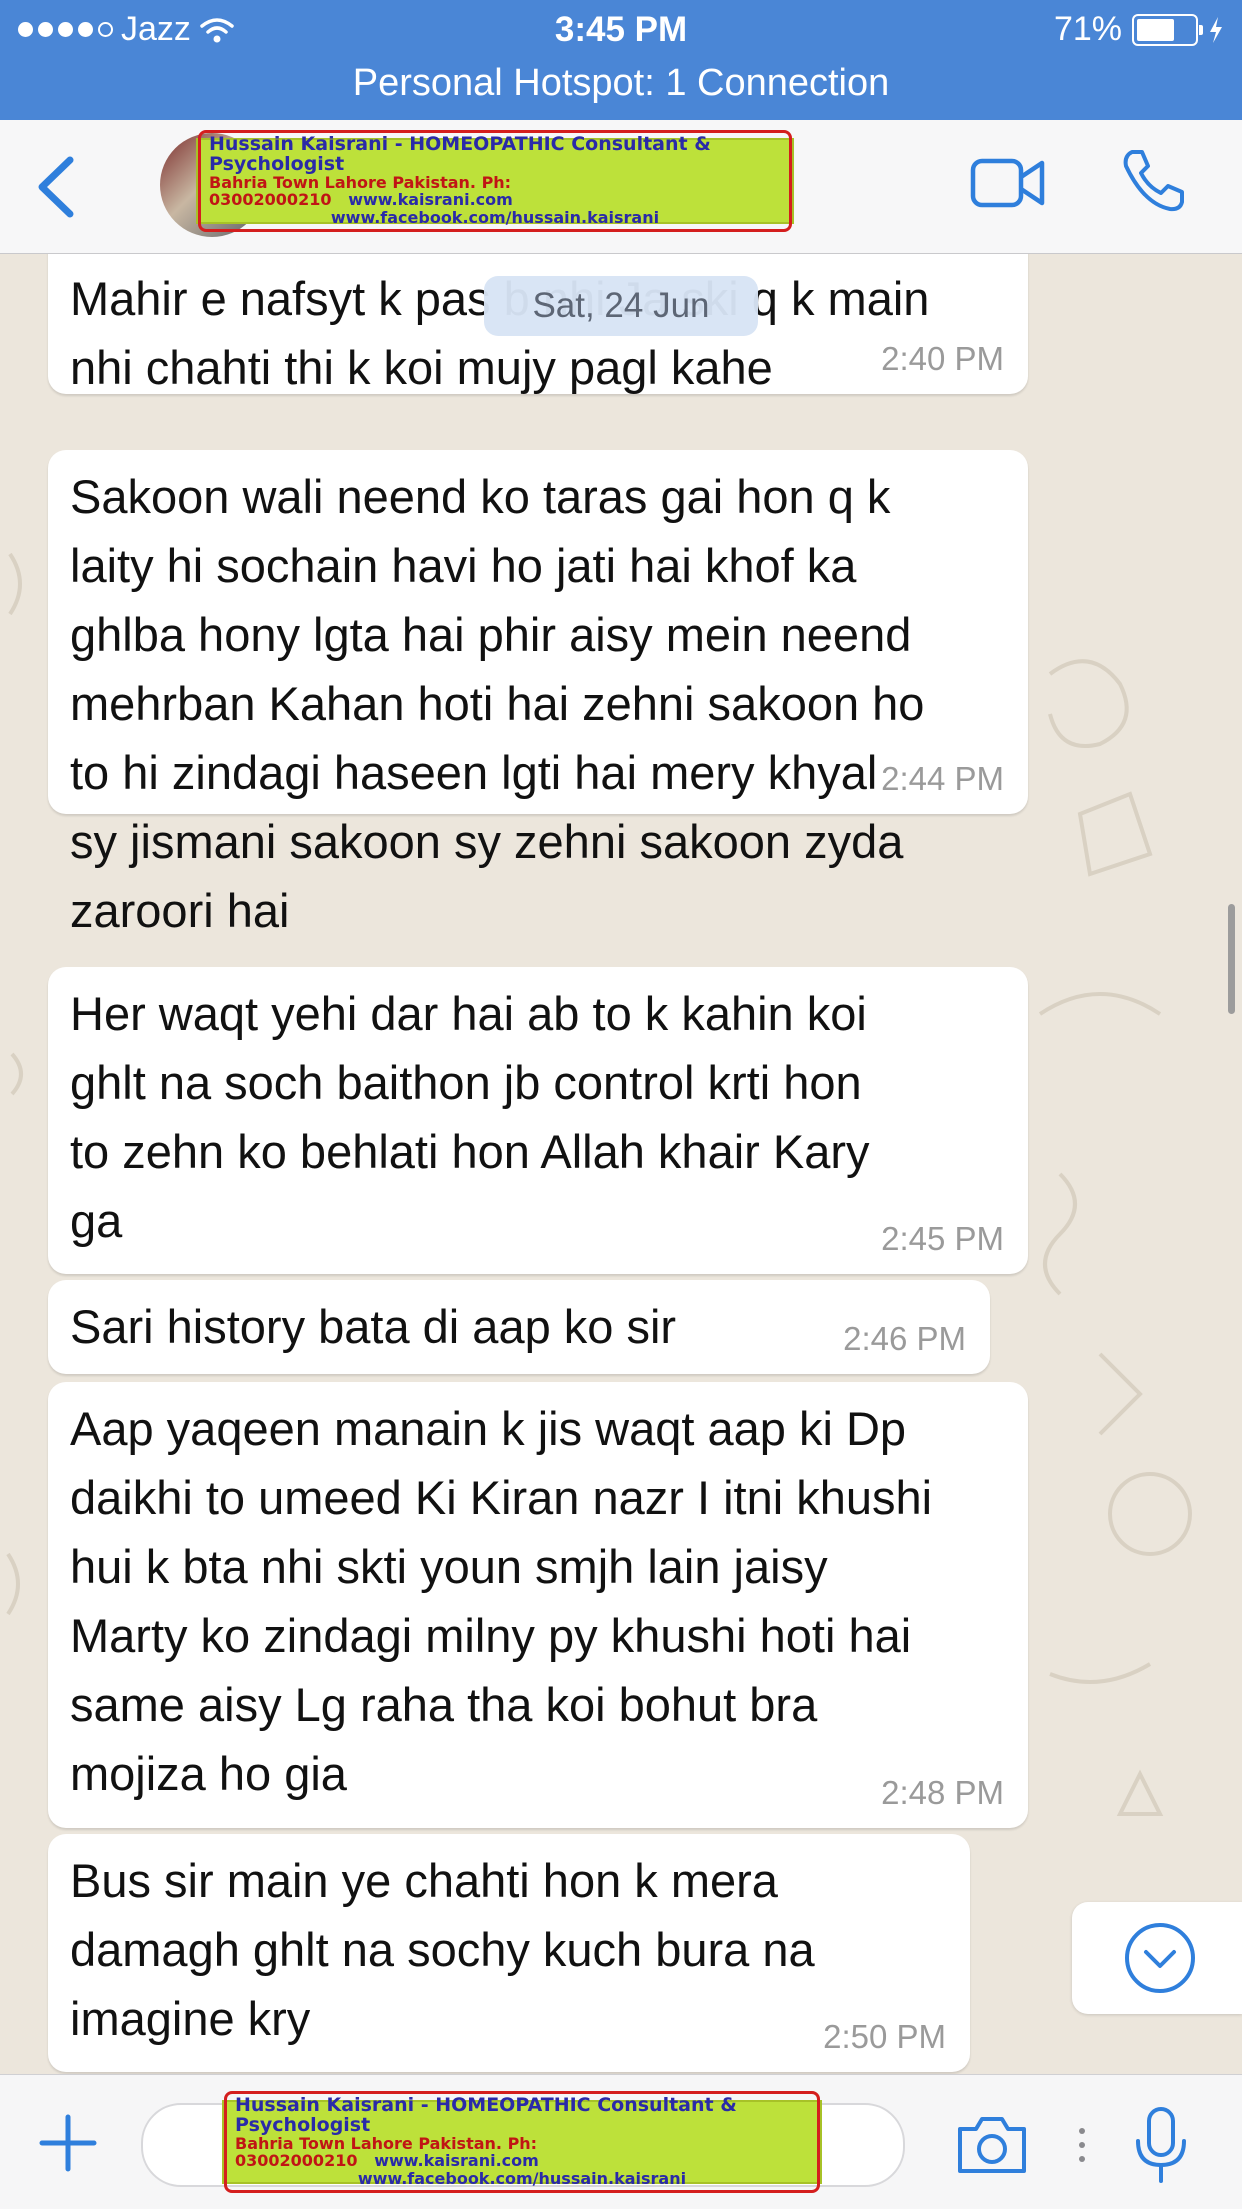 This screenshot has width=1242, height=2209. I want to click on battery-icon, so click(1167, 29).